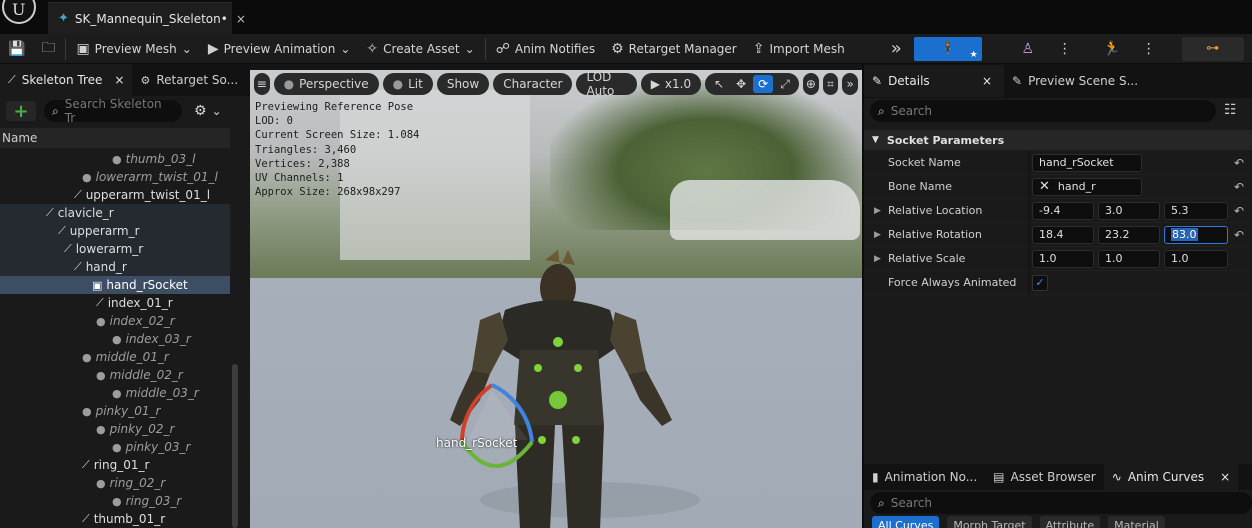  I want to click on scale-y-field: 1.0, so click(1129, 258).